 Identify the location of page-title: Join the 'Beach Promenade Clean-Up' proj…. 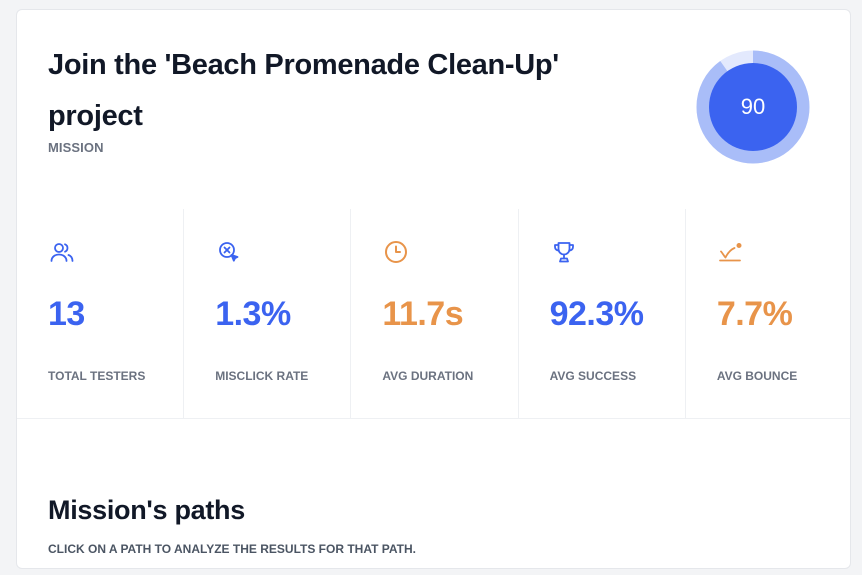
(303, 90).